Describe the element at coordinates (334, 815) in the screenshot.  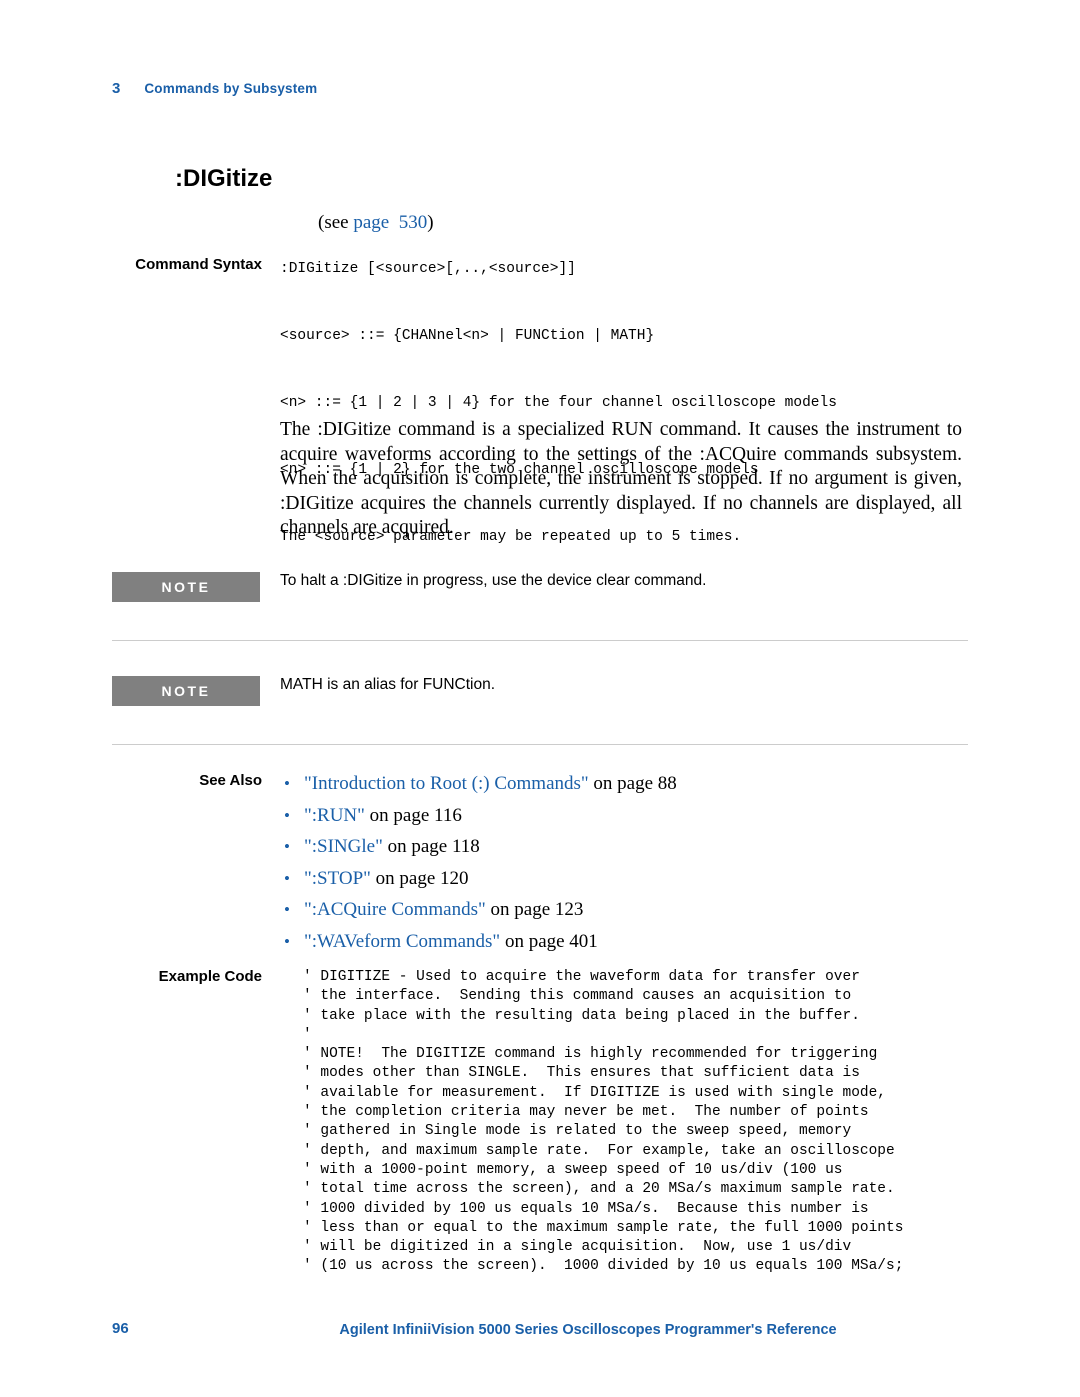
I see `see-also-link: ":RUN"` at that location.